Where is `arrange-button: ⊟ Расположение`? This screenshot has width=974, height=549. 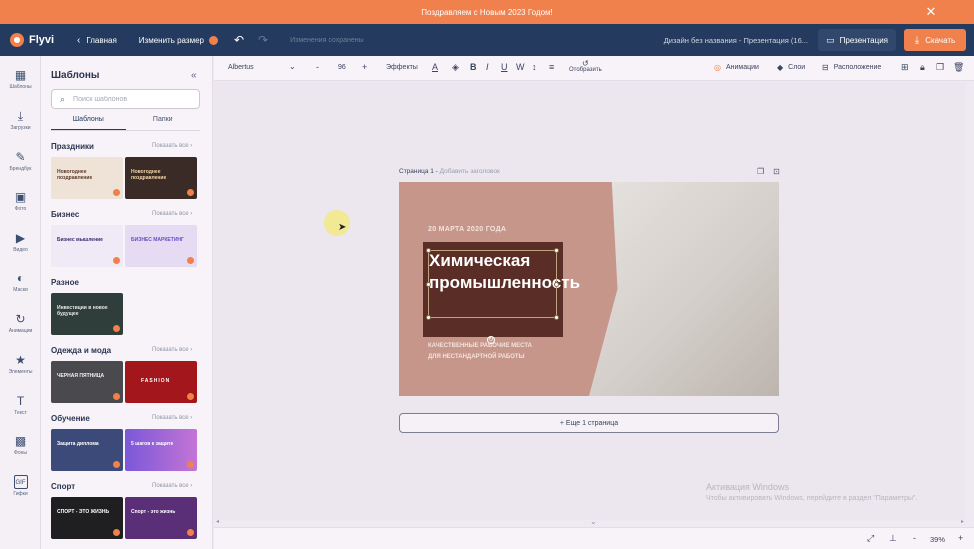 arrange-button: ⊟ Расположение is located at coordinates (851, 67).